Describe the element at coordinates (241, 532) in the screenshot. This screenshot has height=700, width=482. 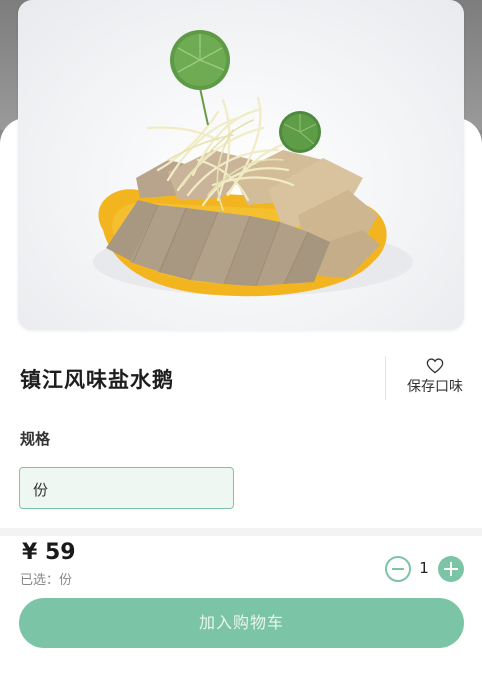
I see `section-separator` at that location.